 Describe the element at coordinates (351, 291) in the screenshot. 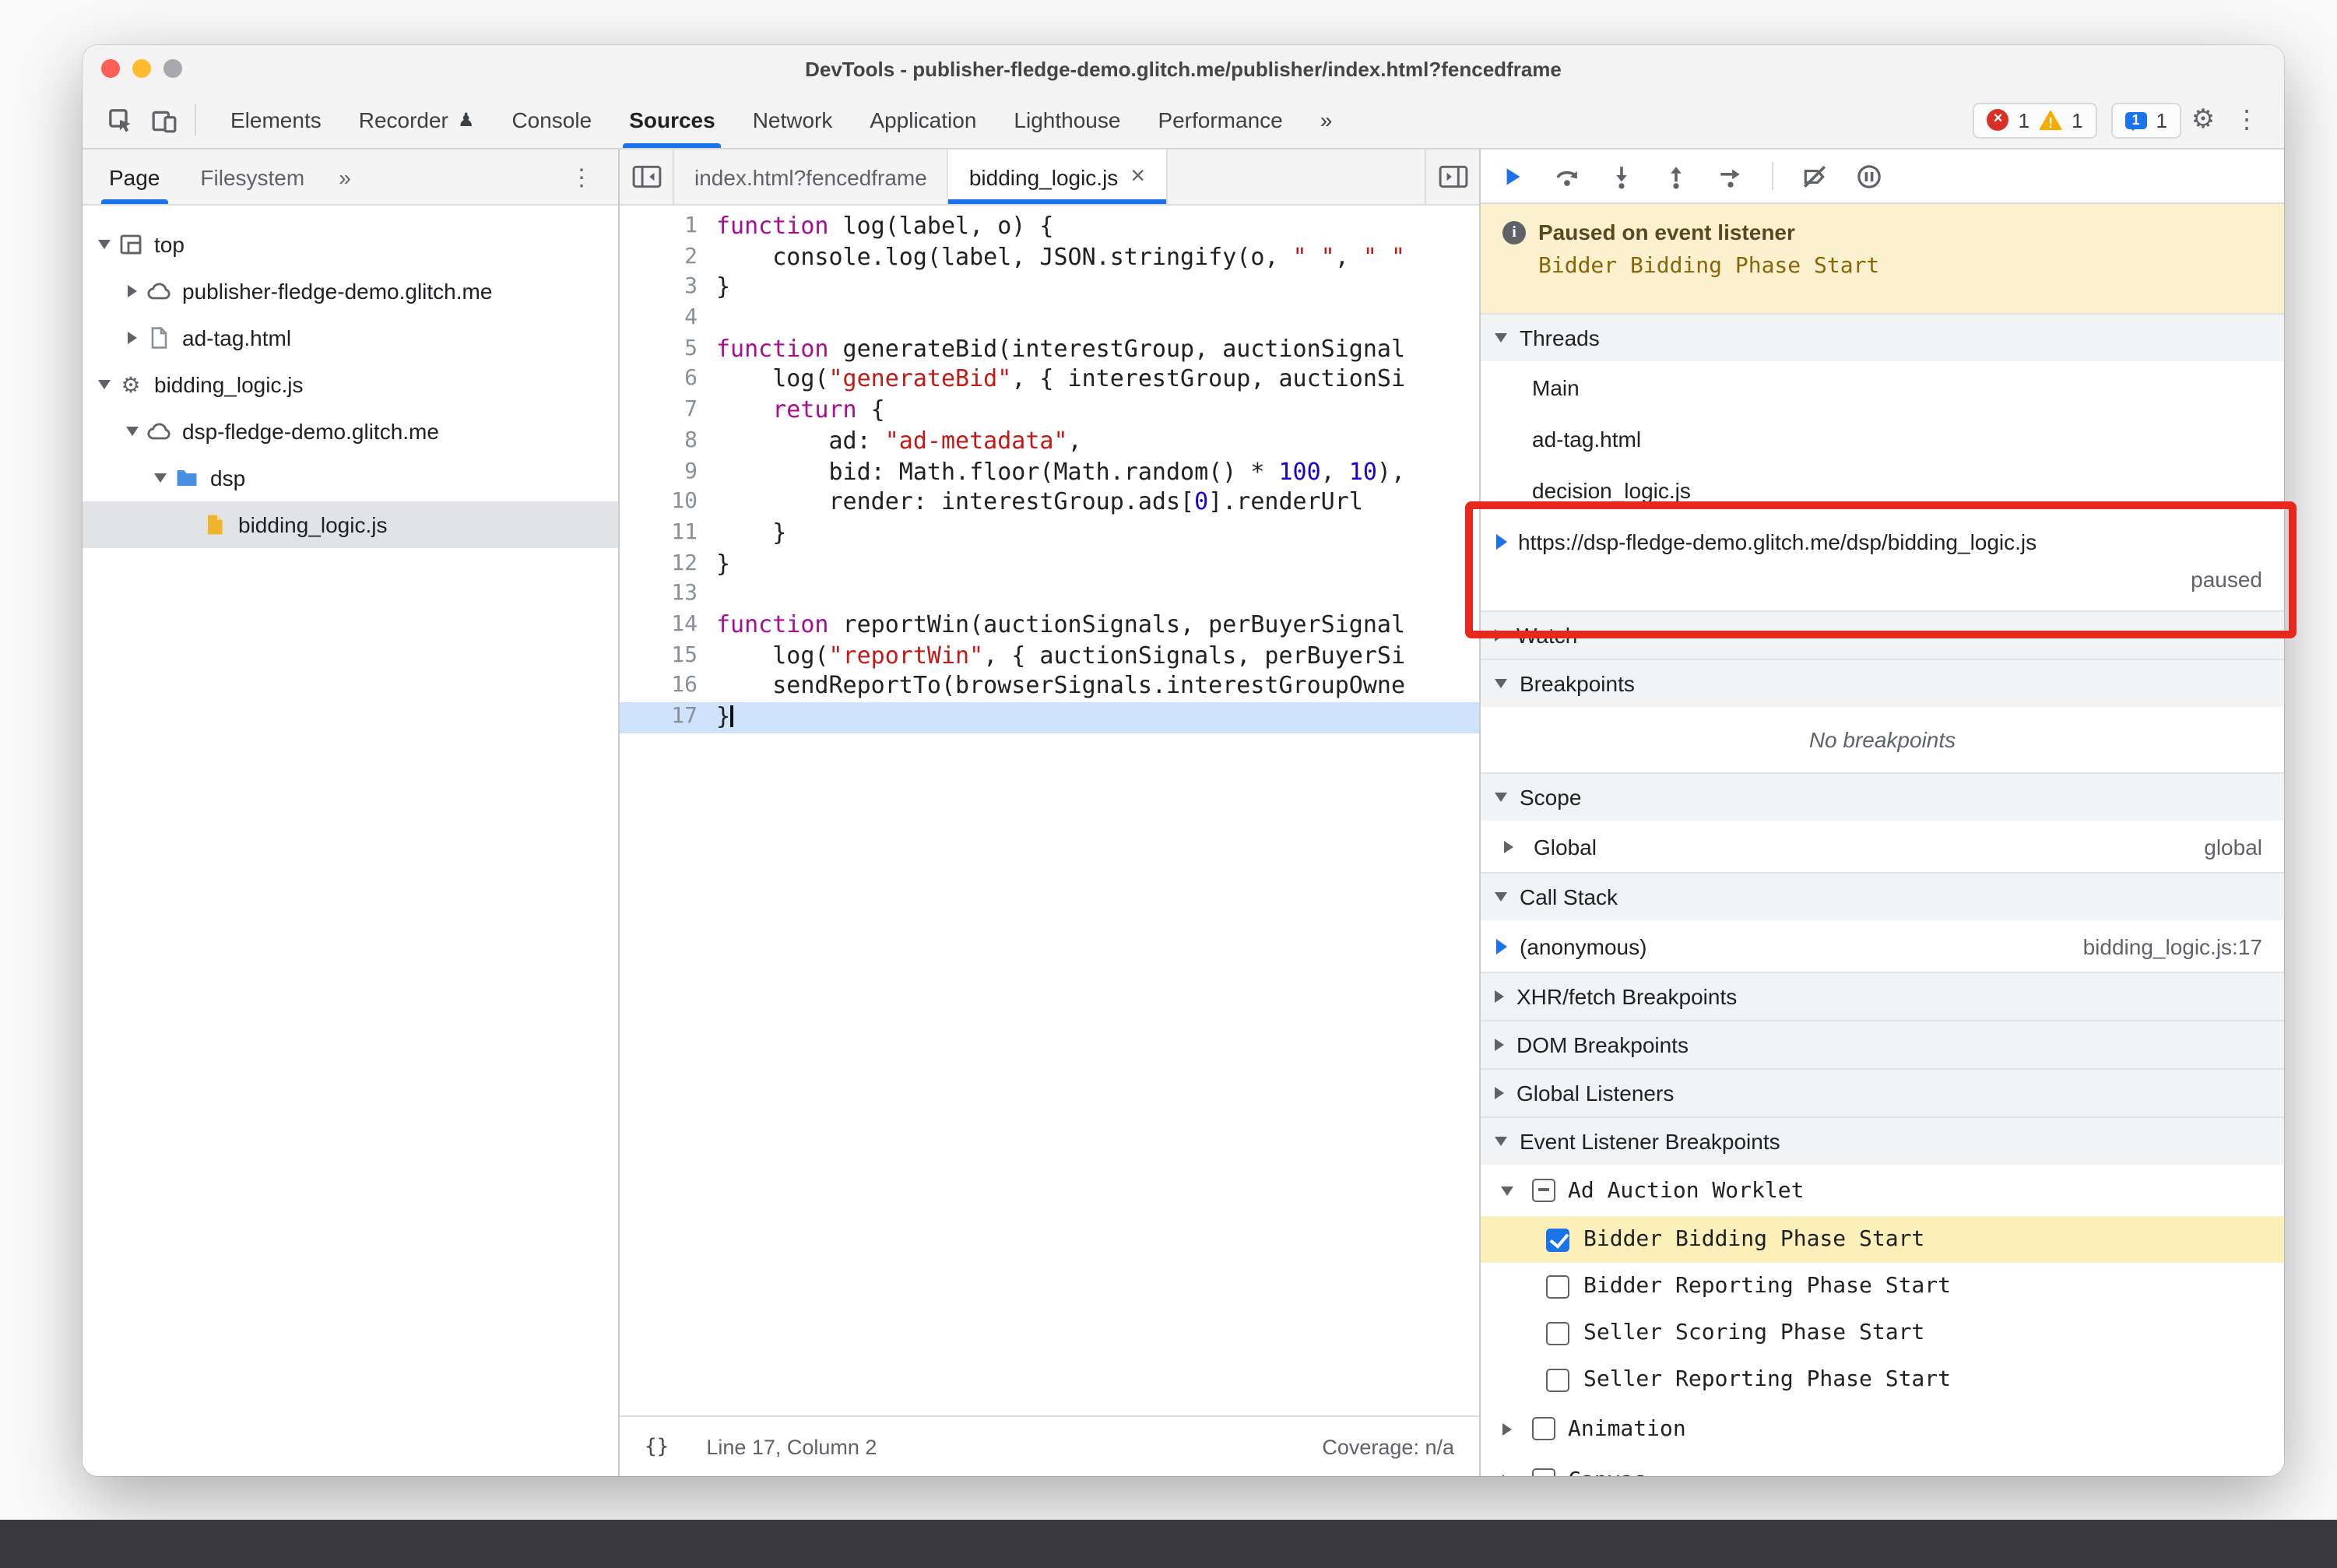

I see `tree-item-publisher-domain: publisher-fledge-demo.glitch.me` at that location.